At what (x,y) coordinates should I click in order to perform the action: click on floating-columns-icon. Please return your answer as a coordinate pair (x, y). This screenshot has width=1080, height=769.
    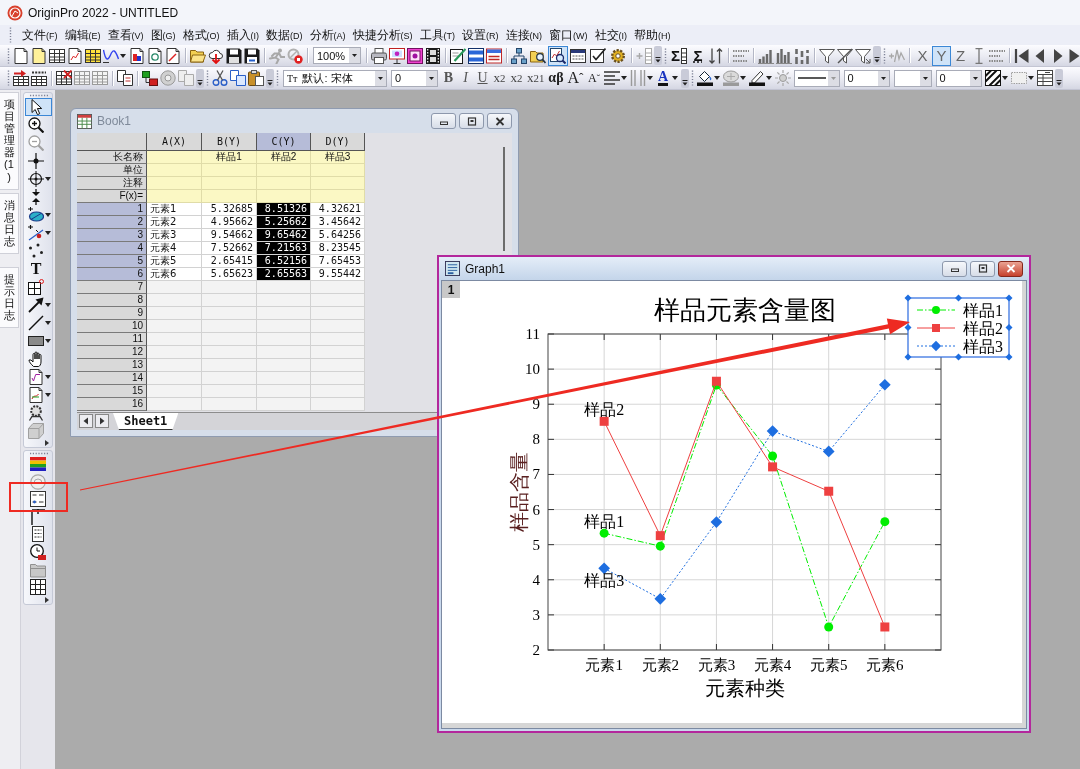
    Looking at the image, I should click on (802, 55).